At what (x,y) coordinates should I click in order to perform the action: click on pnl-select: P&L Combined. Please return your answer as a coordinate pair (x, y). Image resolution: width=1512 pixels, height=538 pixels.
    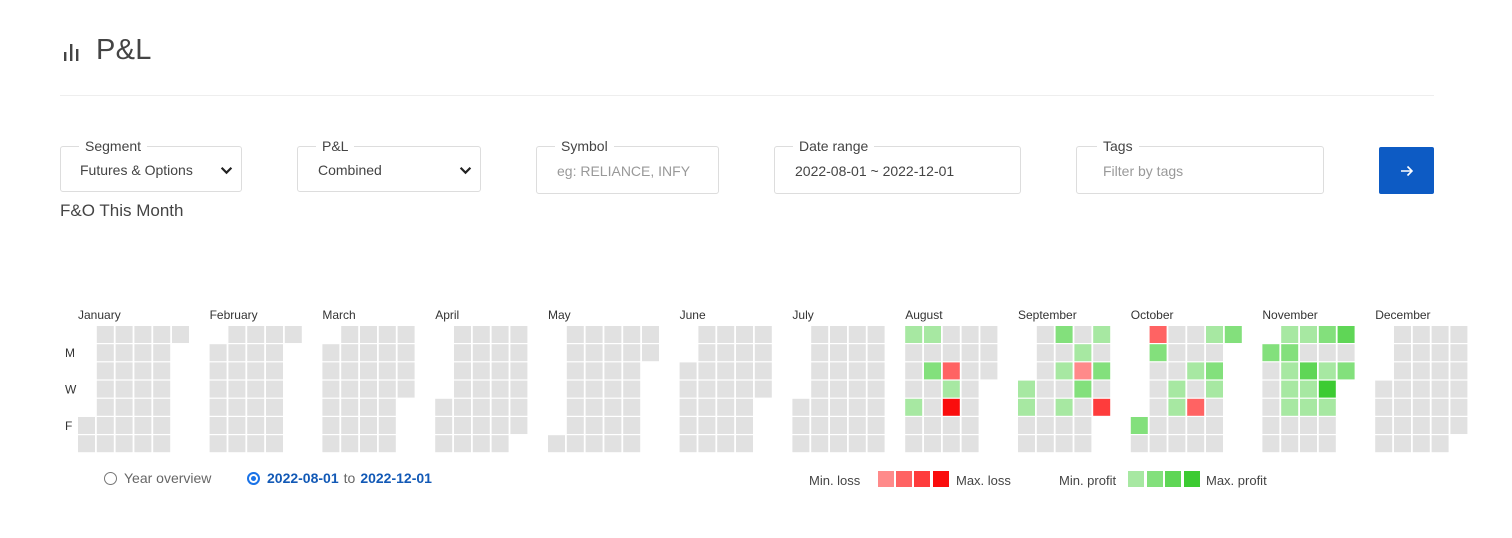
    Looking at the image, I should click on (389, 165).